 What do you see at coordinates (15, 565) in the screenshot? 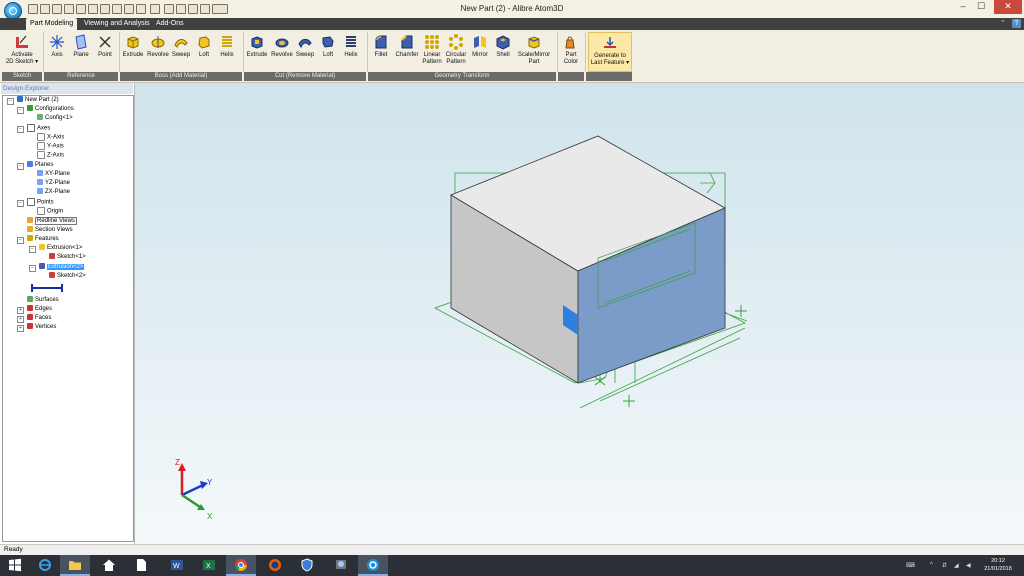
I see `start-button` at bounding box center [15, 565].